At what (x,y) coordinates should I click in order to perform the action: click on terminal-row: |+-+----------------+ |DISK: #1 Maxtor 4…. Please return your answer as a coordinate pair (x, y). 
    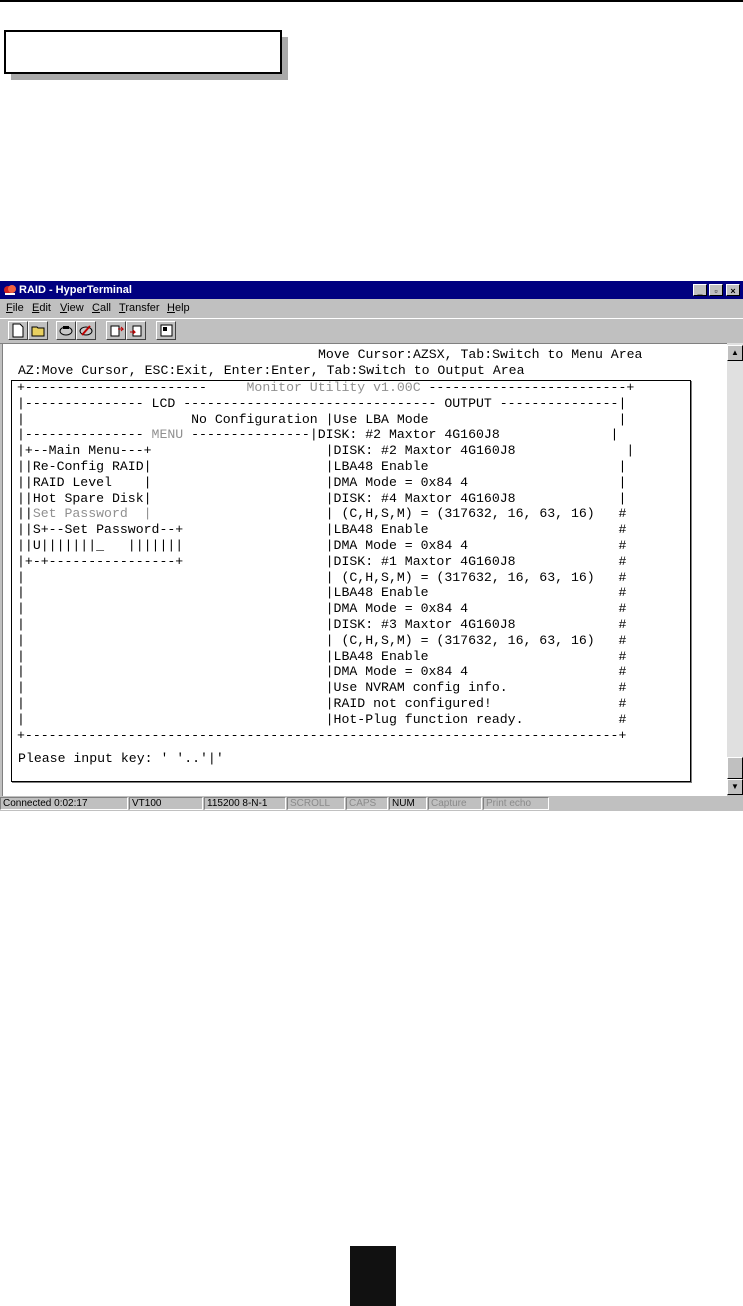
    Looking at the image, I should click on (321, 562).